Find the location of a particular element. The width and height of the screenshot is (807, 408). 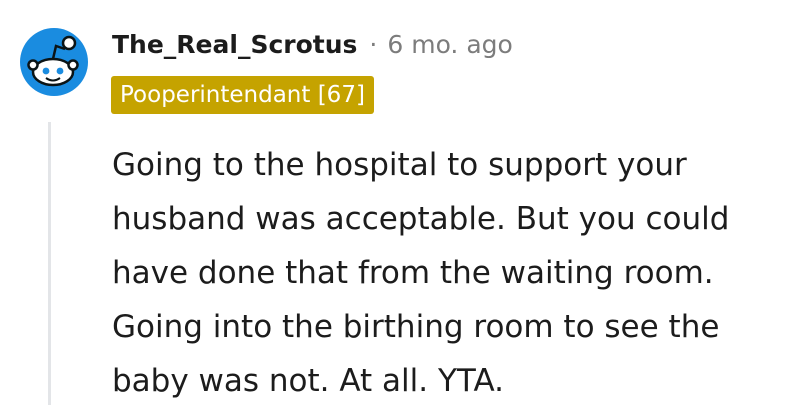

user-flair: Pooperintendant [67] is located at coordinates (242, 95).